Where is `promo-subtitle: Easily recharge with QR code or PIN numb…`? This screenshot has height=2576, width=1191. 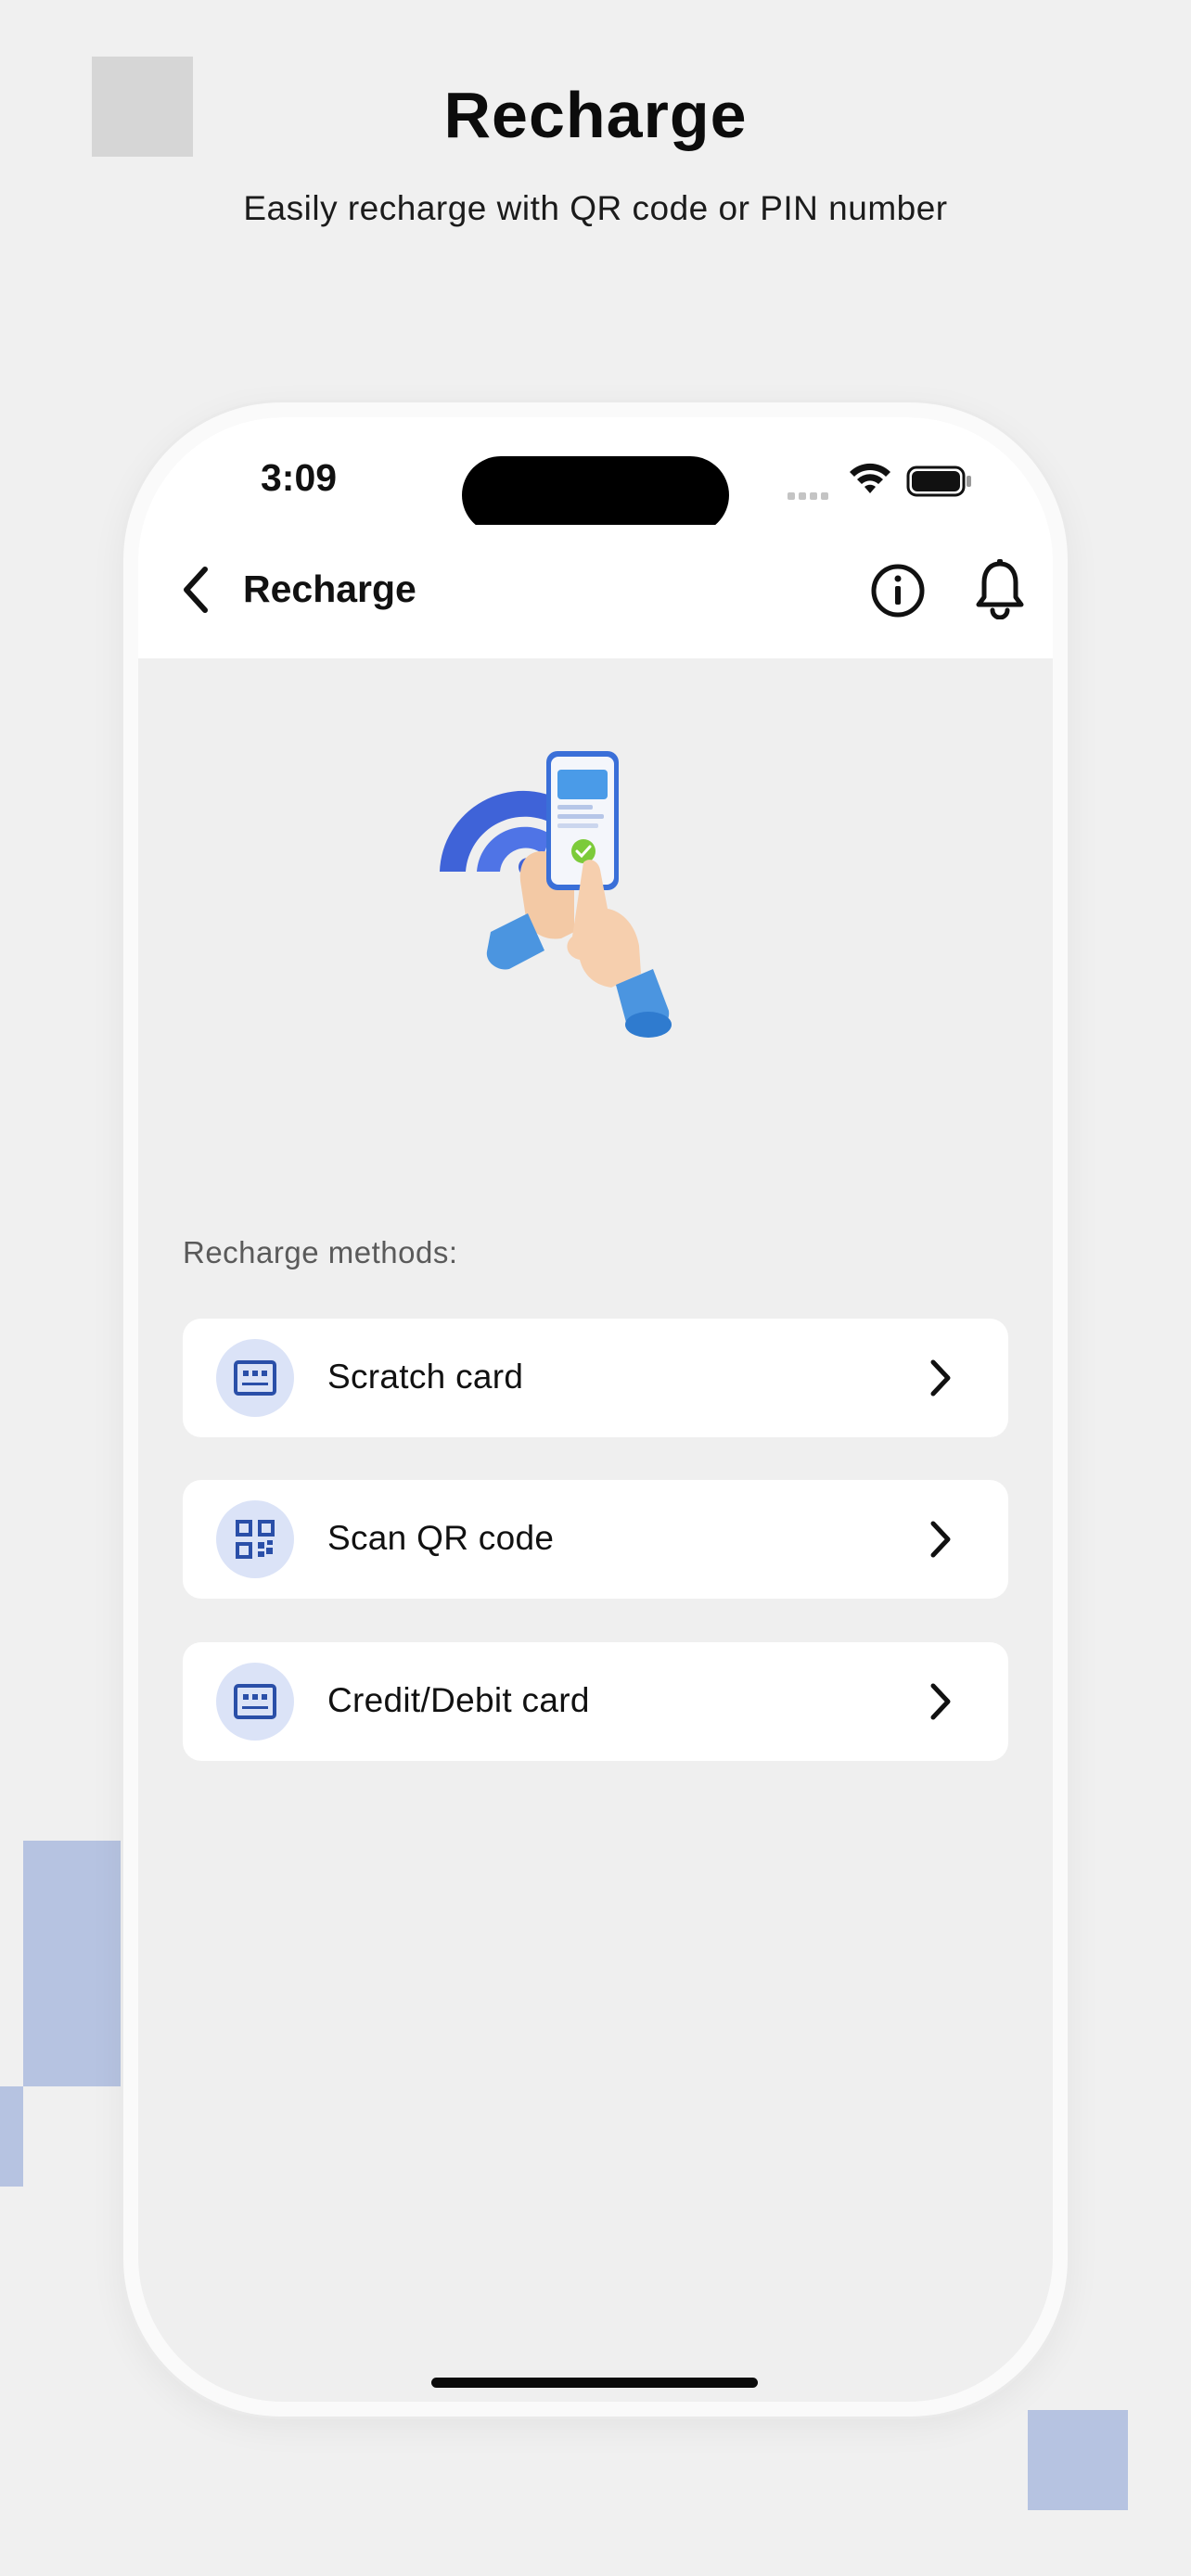 promo-subtitle: Easily recharge with QR code or PIN numb… is located at coordinates (595, 208).